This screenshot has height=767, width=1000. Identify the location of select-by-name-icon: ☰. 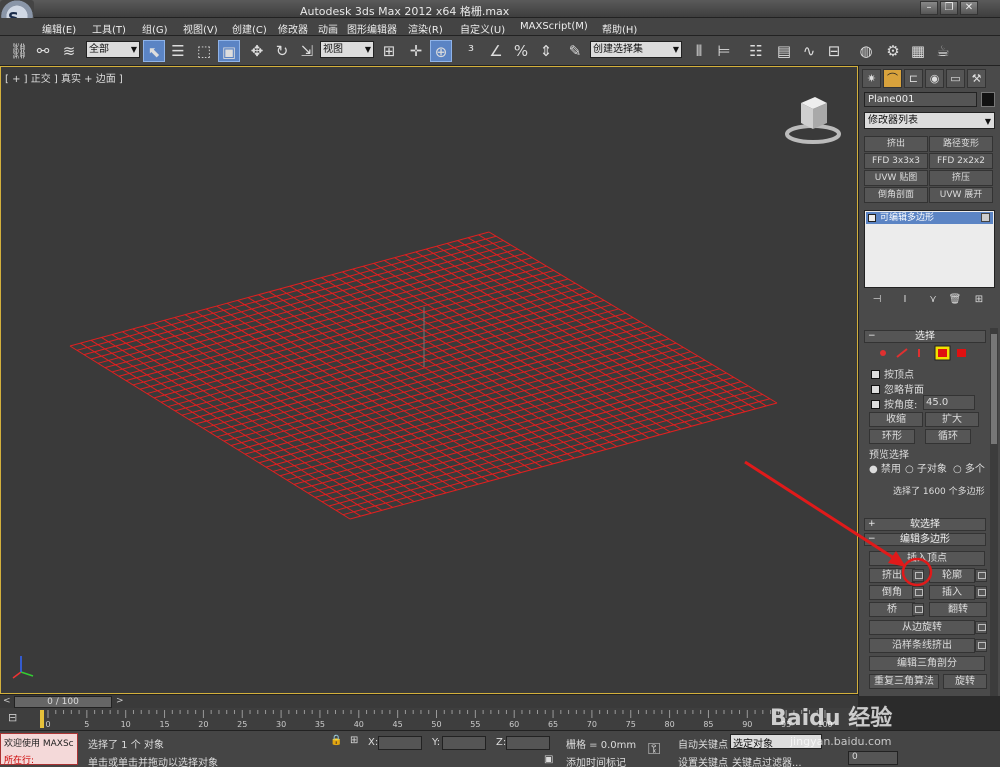
(178, 51).